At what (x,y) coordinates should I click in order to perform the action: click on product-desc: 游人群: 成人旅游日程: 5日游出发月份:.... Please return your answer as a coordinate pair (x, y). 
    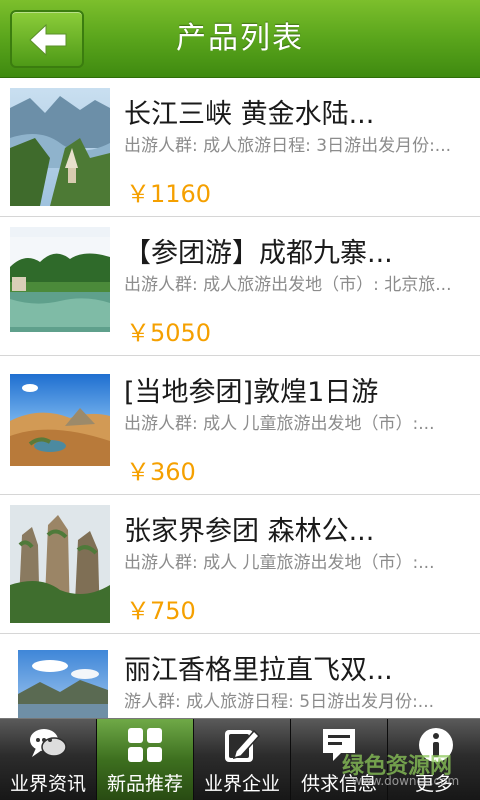
    Looking at the image, I should click on (279, 702).